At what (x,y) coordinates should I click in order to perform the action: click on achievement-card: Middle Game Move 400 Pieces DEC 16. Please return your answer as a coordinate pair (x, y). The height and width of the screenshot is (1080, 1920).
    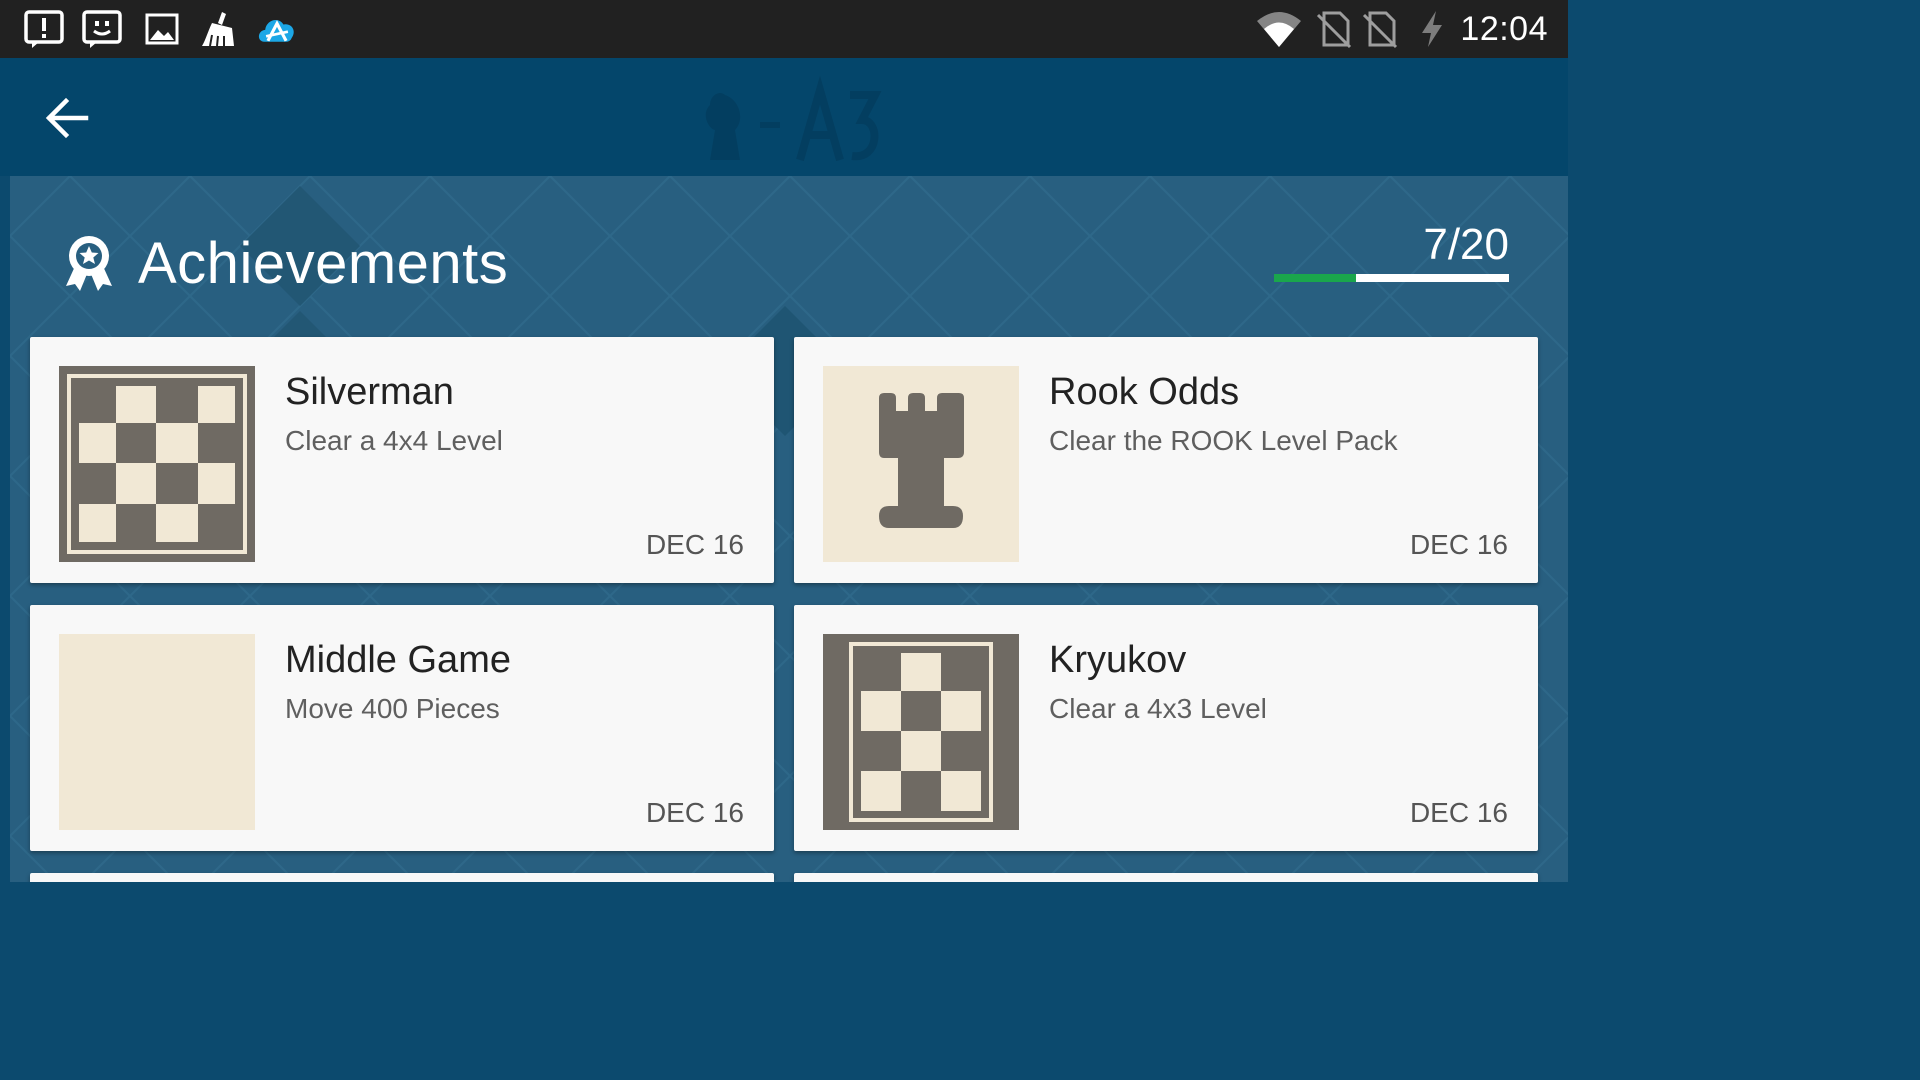
    Looking at the image, I should click on (402, 728).